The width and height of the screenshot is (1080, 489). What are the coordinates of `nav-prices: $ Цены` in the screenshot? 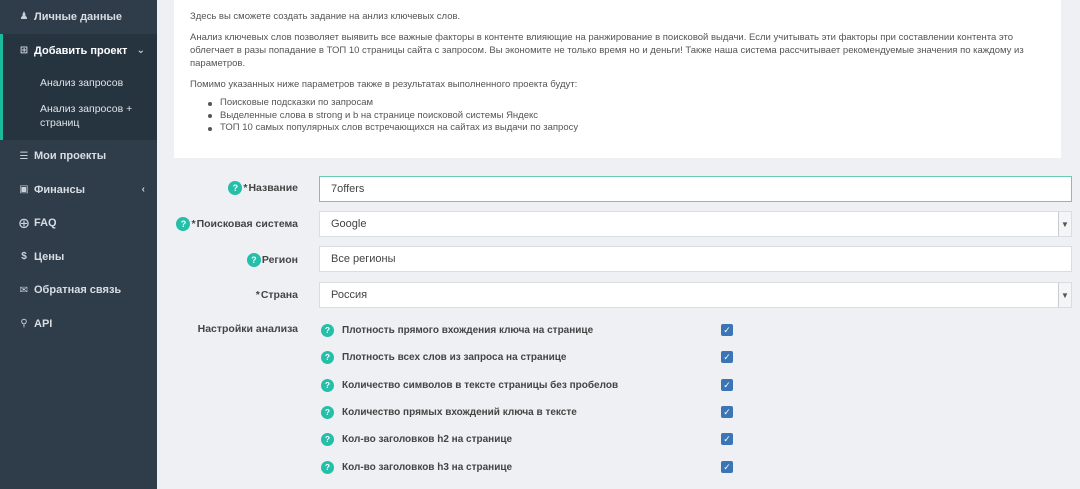 It's located at (78, 257).